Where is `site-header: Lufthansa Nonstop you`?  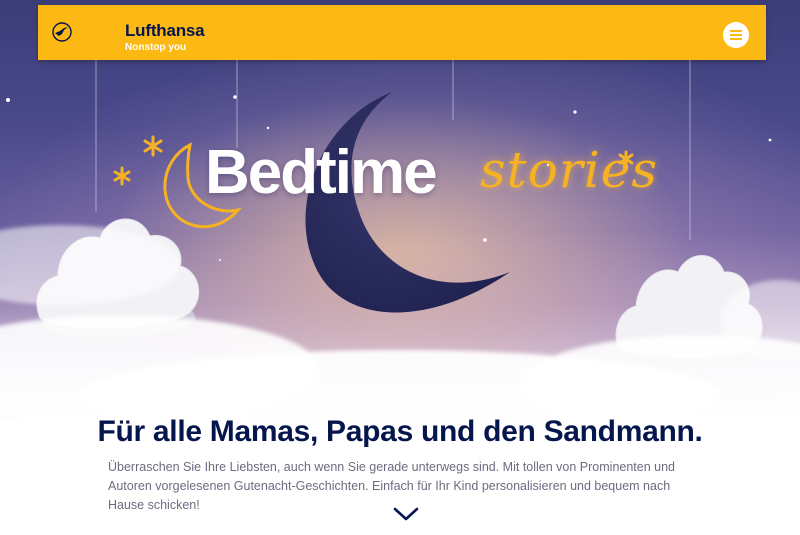 site-header: Lufthansa Nonstop you is located at coordinates (402, 32).